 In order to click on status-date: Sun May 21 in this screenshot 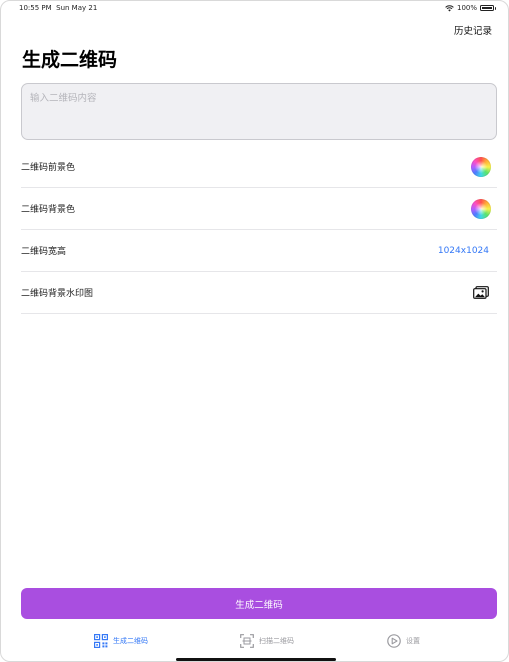, I will do `click(77, 8)`.